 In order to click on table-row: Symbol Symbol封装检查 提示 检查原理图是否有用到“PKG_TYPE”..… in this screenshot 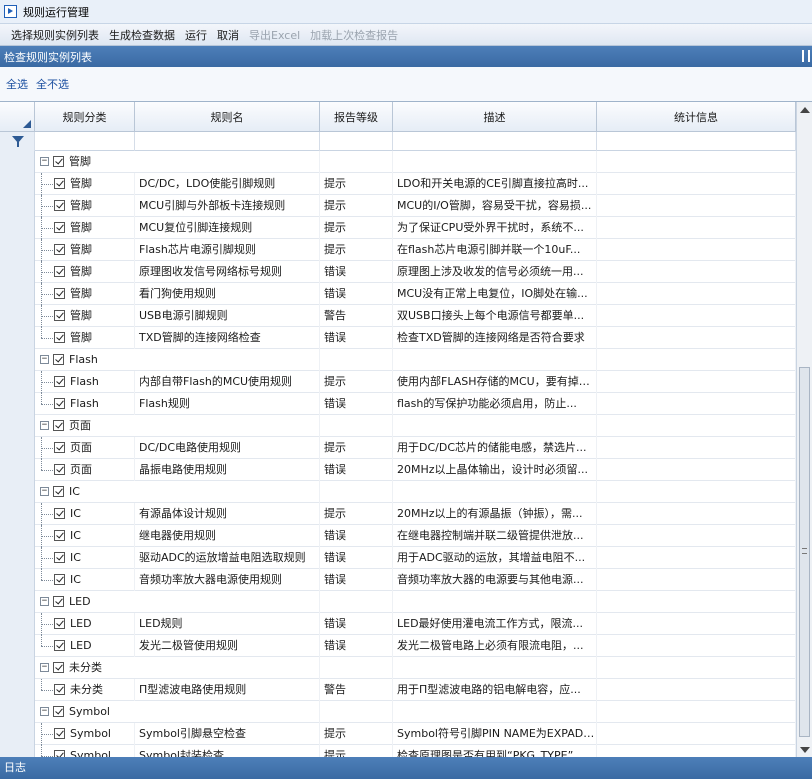, I will do `click(398, 751)`.